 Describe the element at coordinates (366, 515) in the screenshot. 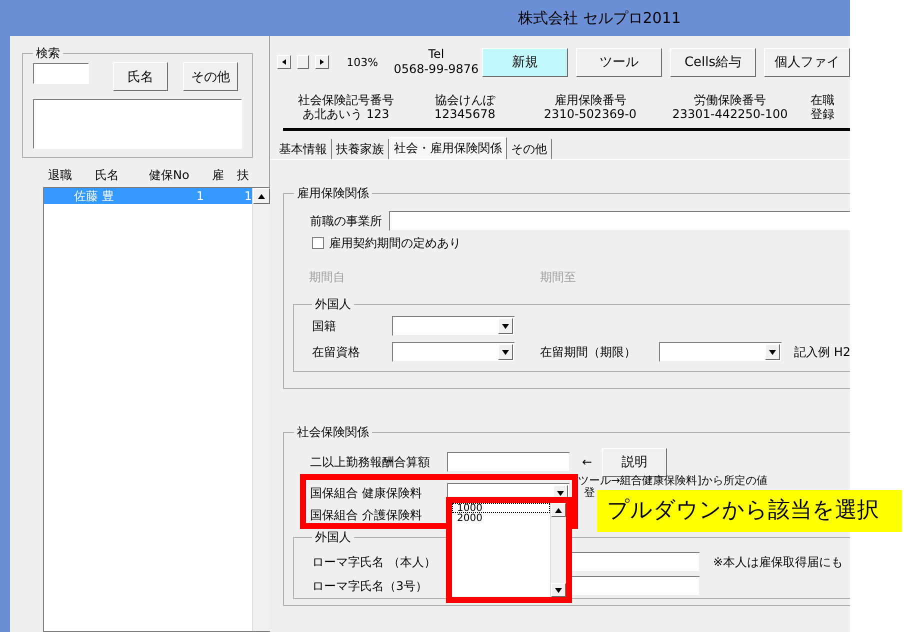

I see `field-label: 国保組合 介護保険料` at that location.